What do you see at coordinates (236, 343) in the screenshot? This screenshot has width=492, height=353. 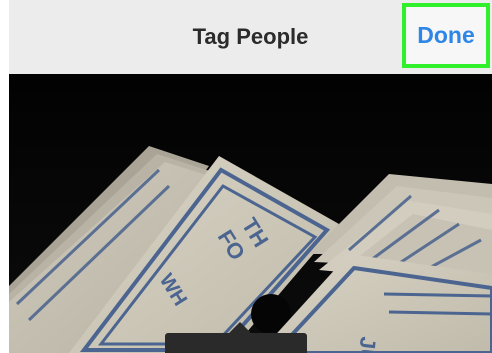 I see `tag-tooltip` at bounding box center [236, 343].